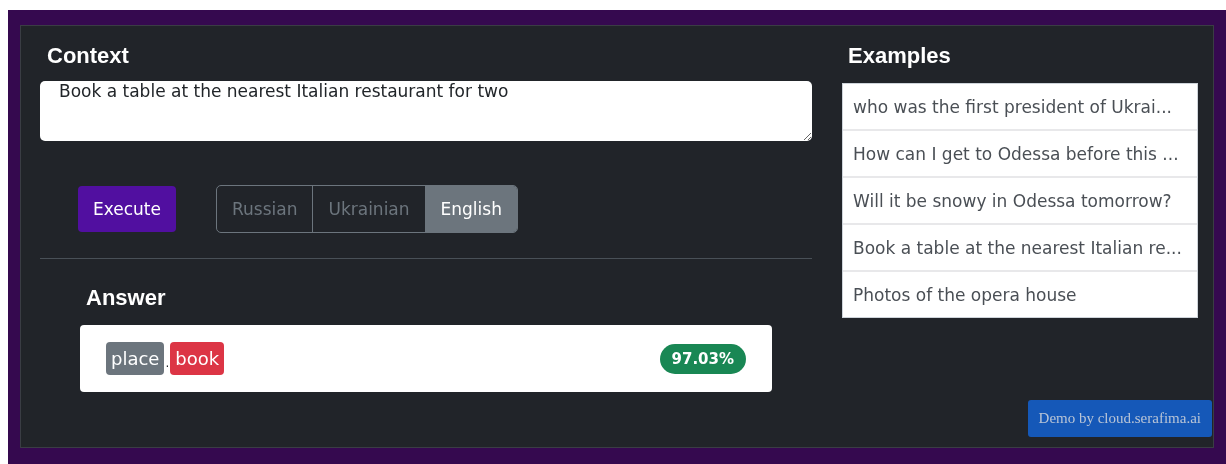 This screenshot has height=464, width=1226. Describe the element at coordinates (88, 56) in the screenshot. I see `section-title: Context` at that location.